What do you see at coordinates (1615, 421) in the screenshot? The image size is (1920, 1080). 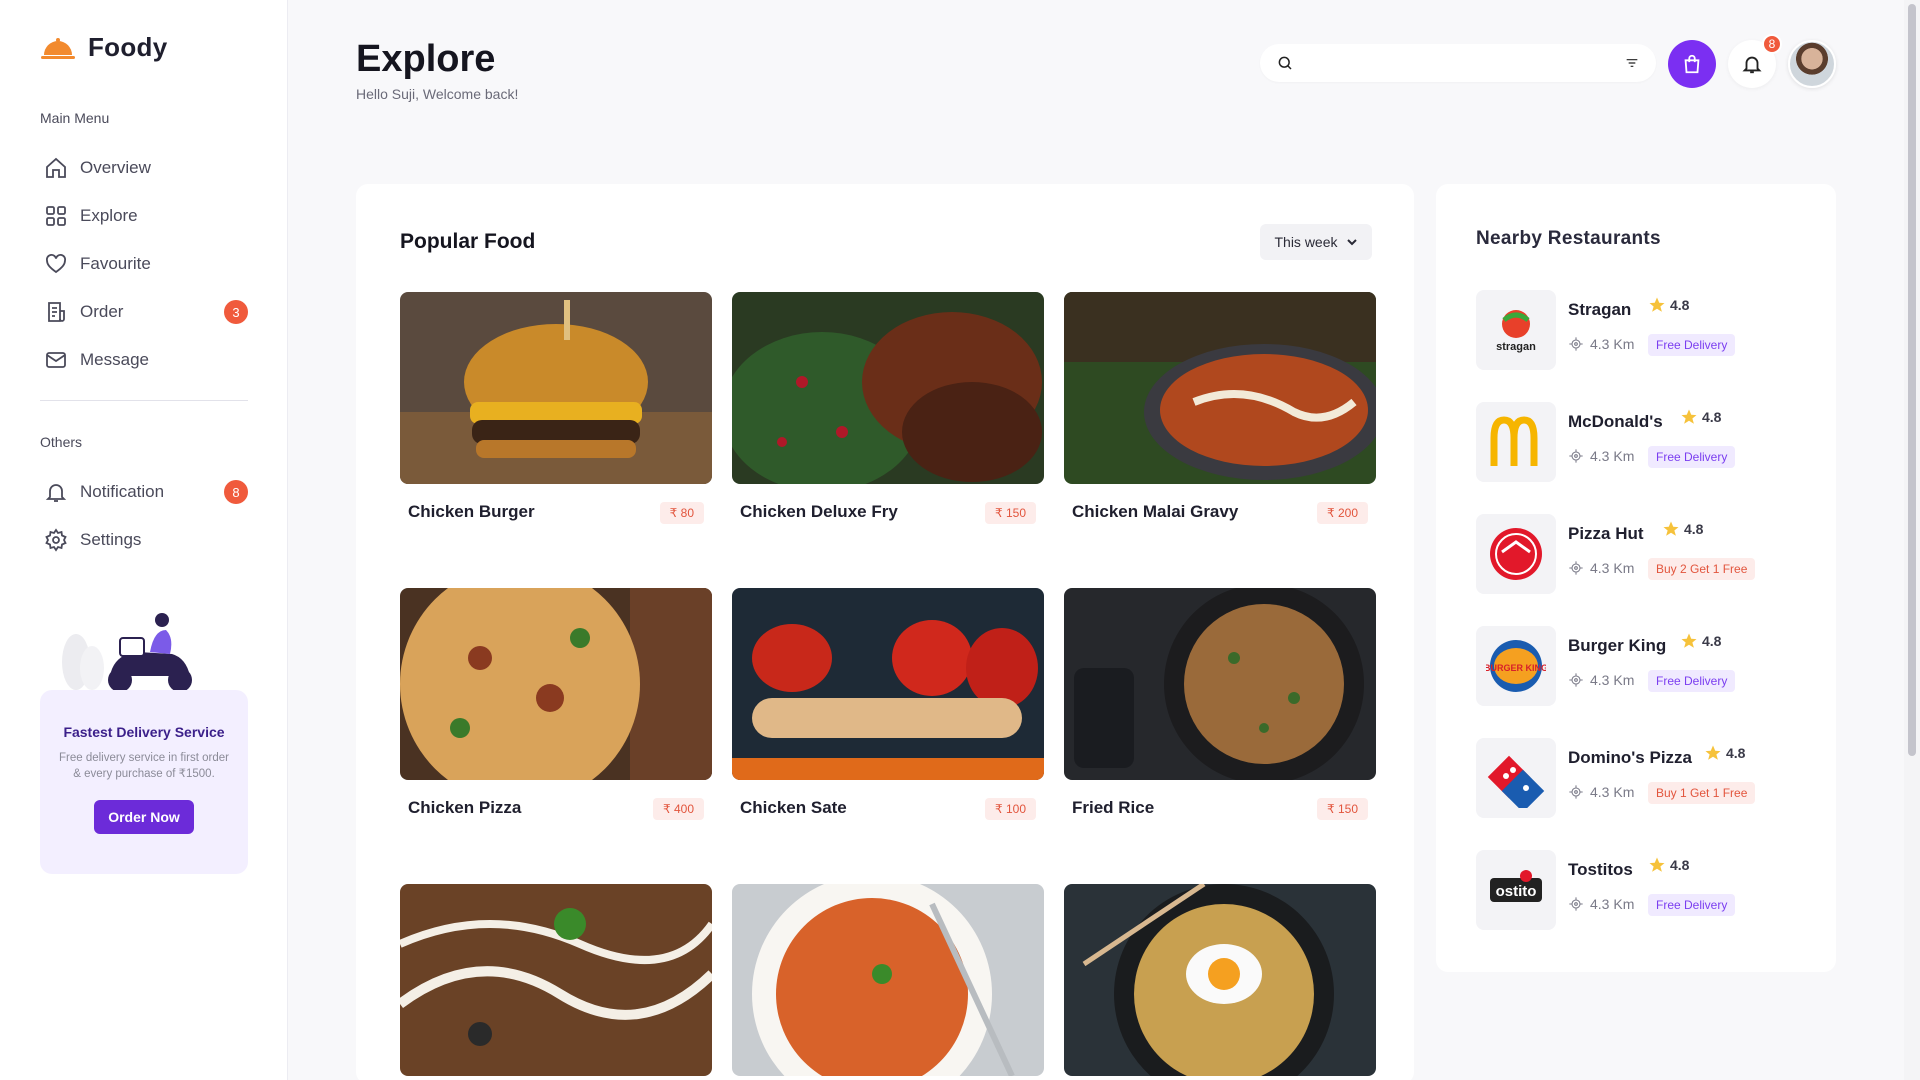 I see `restaurant-name: McDonald's` at bounding box center [1615, 421].